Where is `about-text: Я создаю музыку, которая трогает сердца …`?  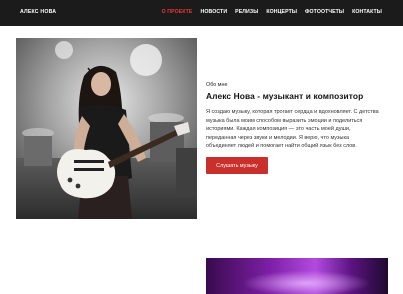
about-text: Я создаю музыку, которая трогает сердца … is located at coordinates (301, 129).